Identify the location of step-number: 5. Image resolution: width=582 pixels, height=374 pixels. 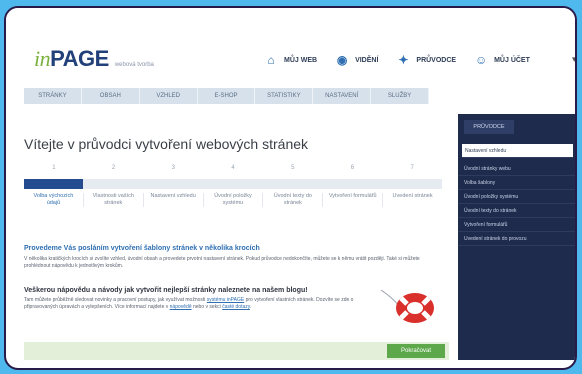
(293, 168).